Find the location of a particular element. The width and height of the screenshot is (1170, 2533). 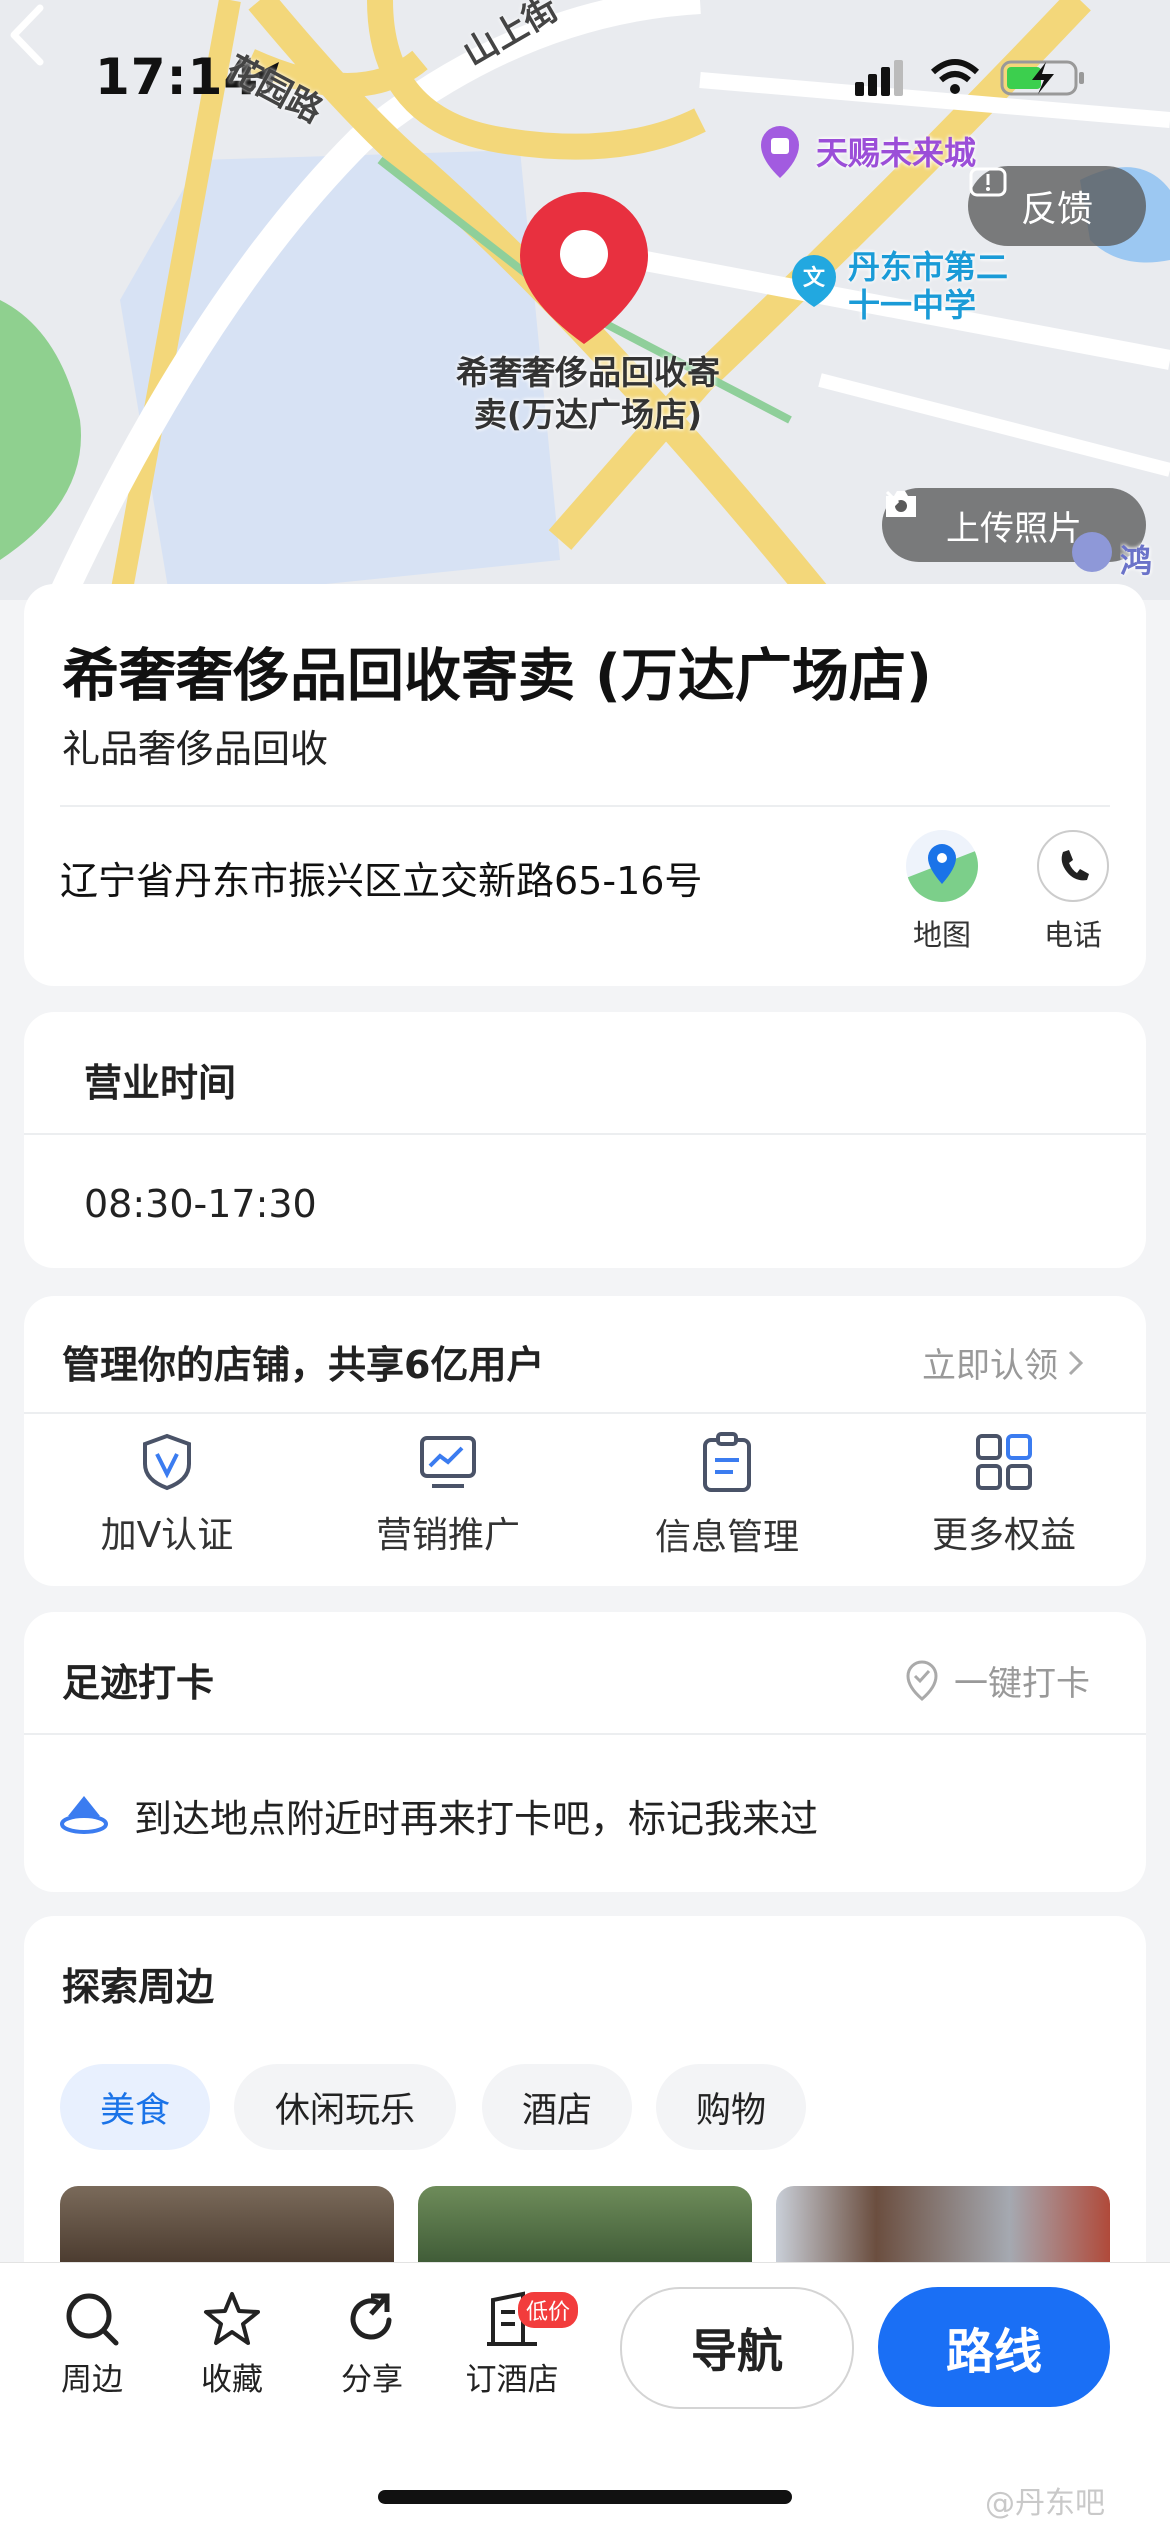

hours-card is located at coordinates (585, 1140).